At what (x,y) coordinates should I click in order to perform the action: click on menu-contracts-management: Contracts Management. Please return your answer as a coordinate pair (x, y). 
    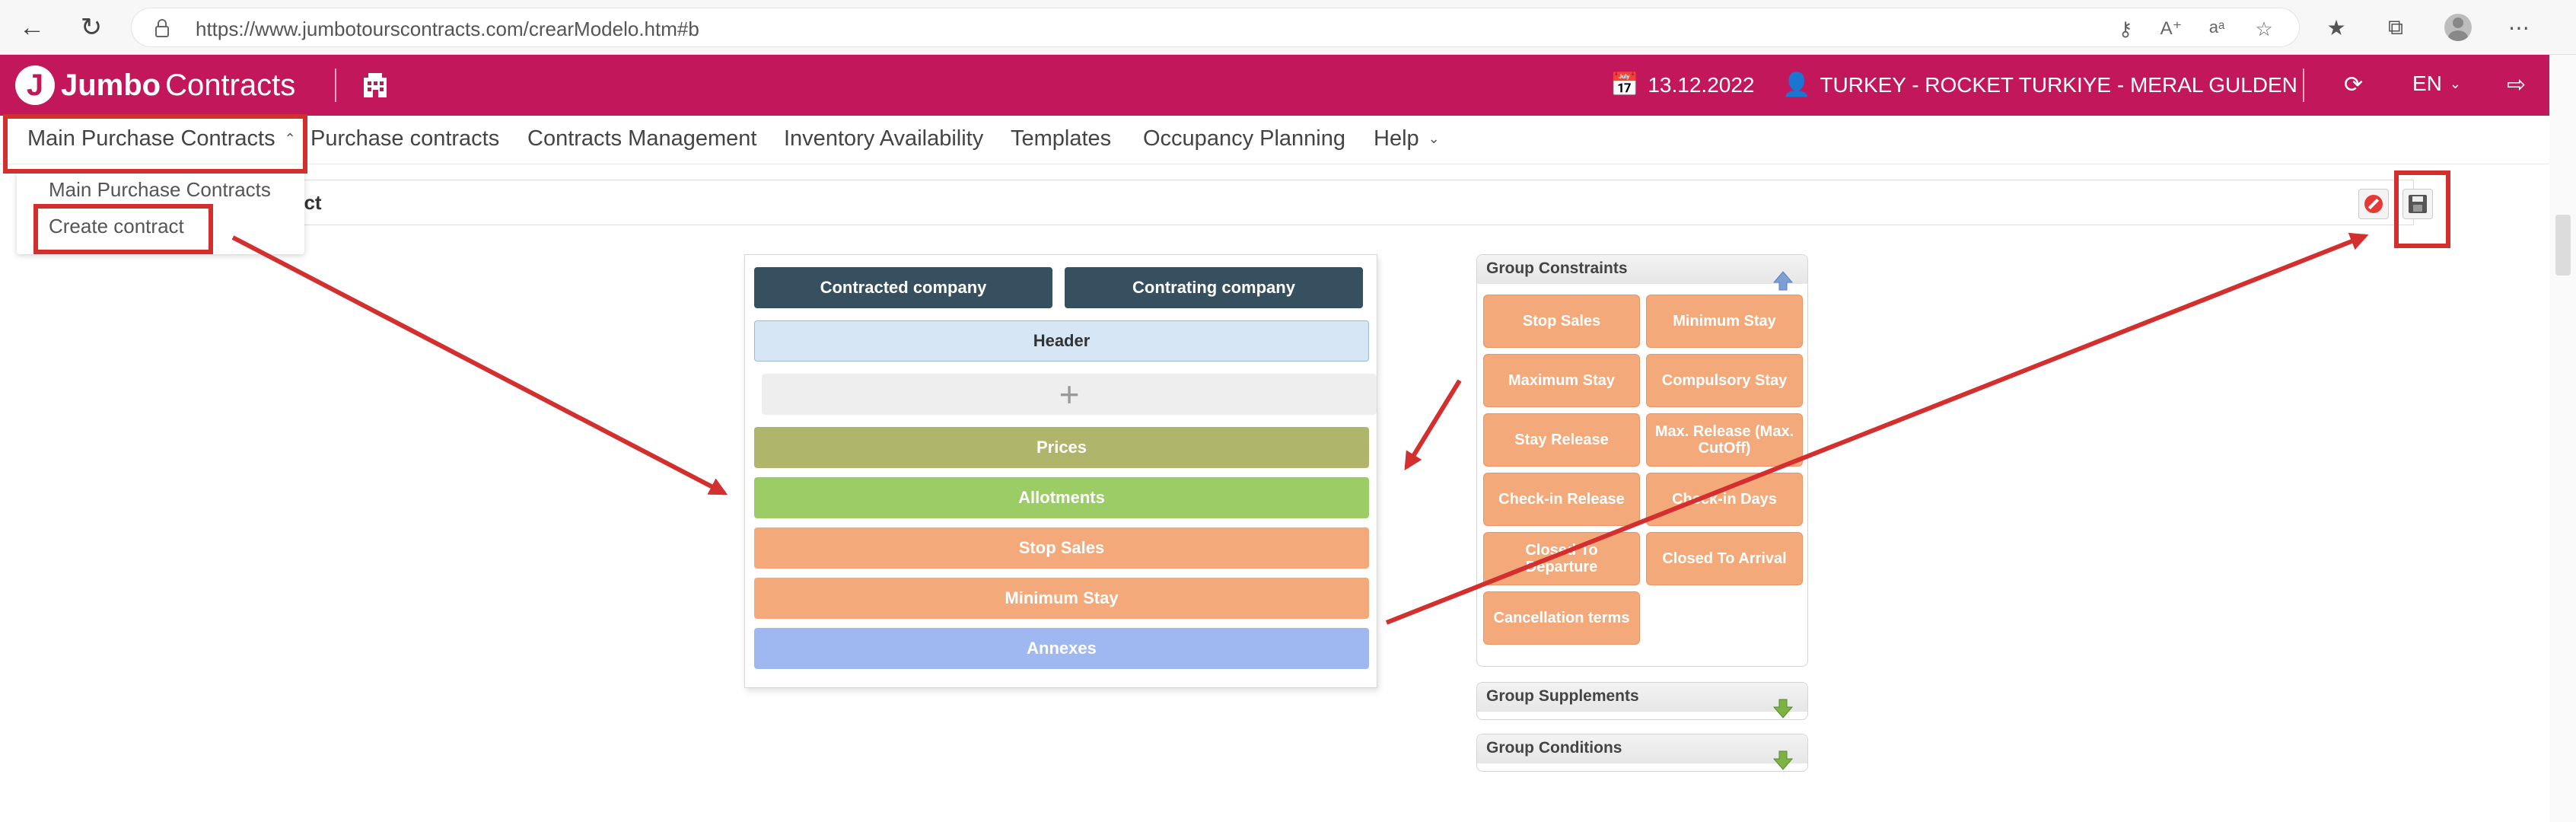
    Looking at the image, I should click on (641, 138).